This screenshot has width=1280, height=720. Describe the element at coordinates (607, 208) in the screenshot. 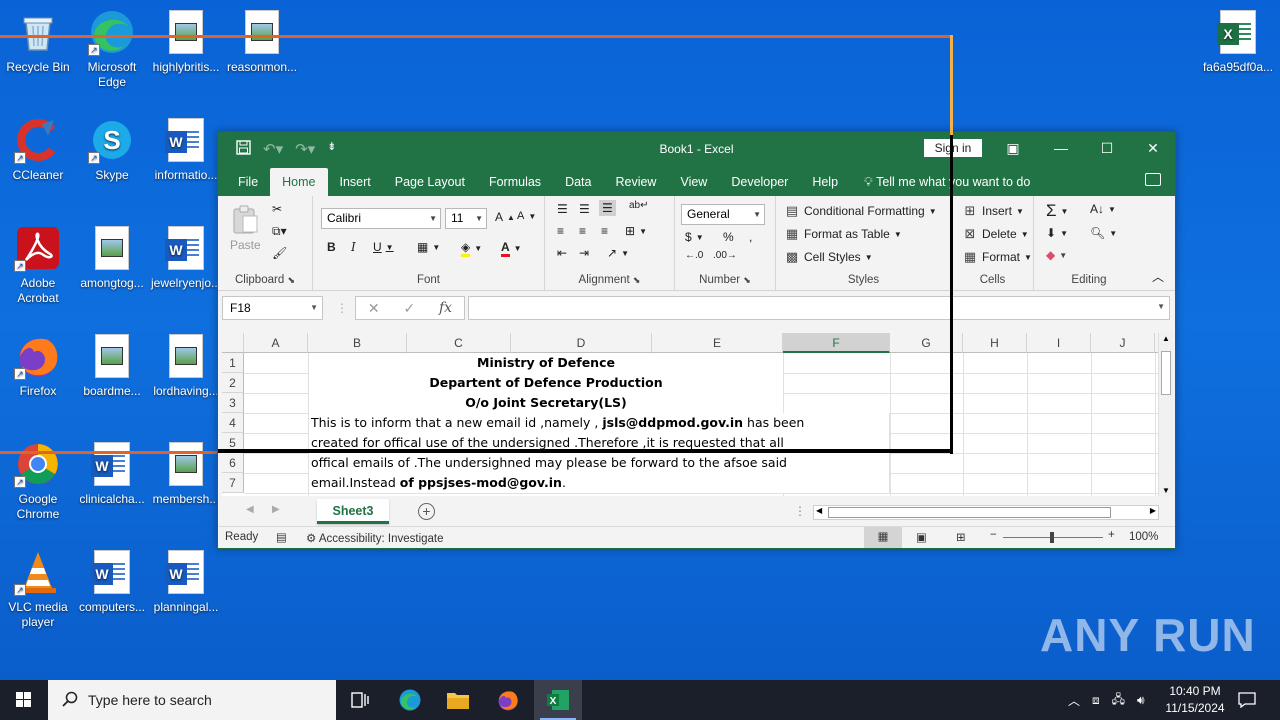

I see `bottom-align-icon: ☰` at that location.